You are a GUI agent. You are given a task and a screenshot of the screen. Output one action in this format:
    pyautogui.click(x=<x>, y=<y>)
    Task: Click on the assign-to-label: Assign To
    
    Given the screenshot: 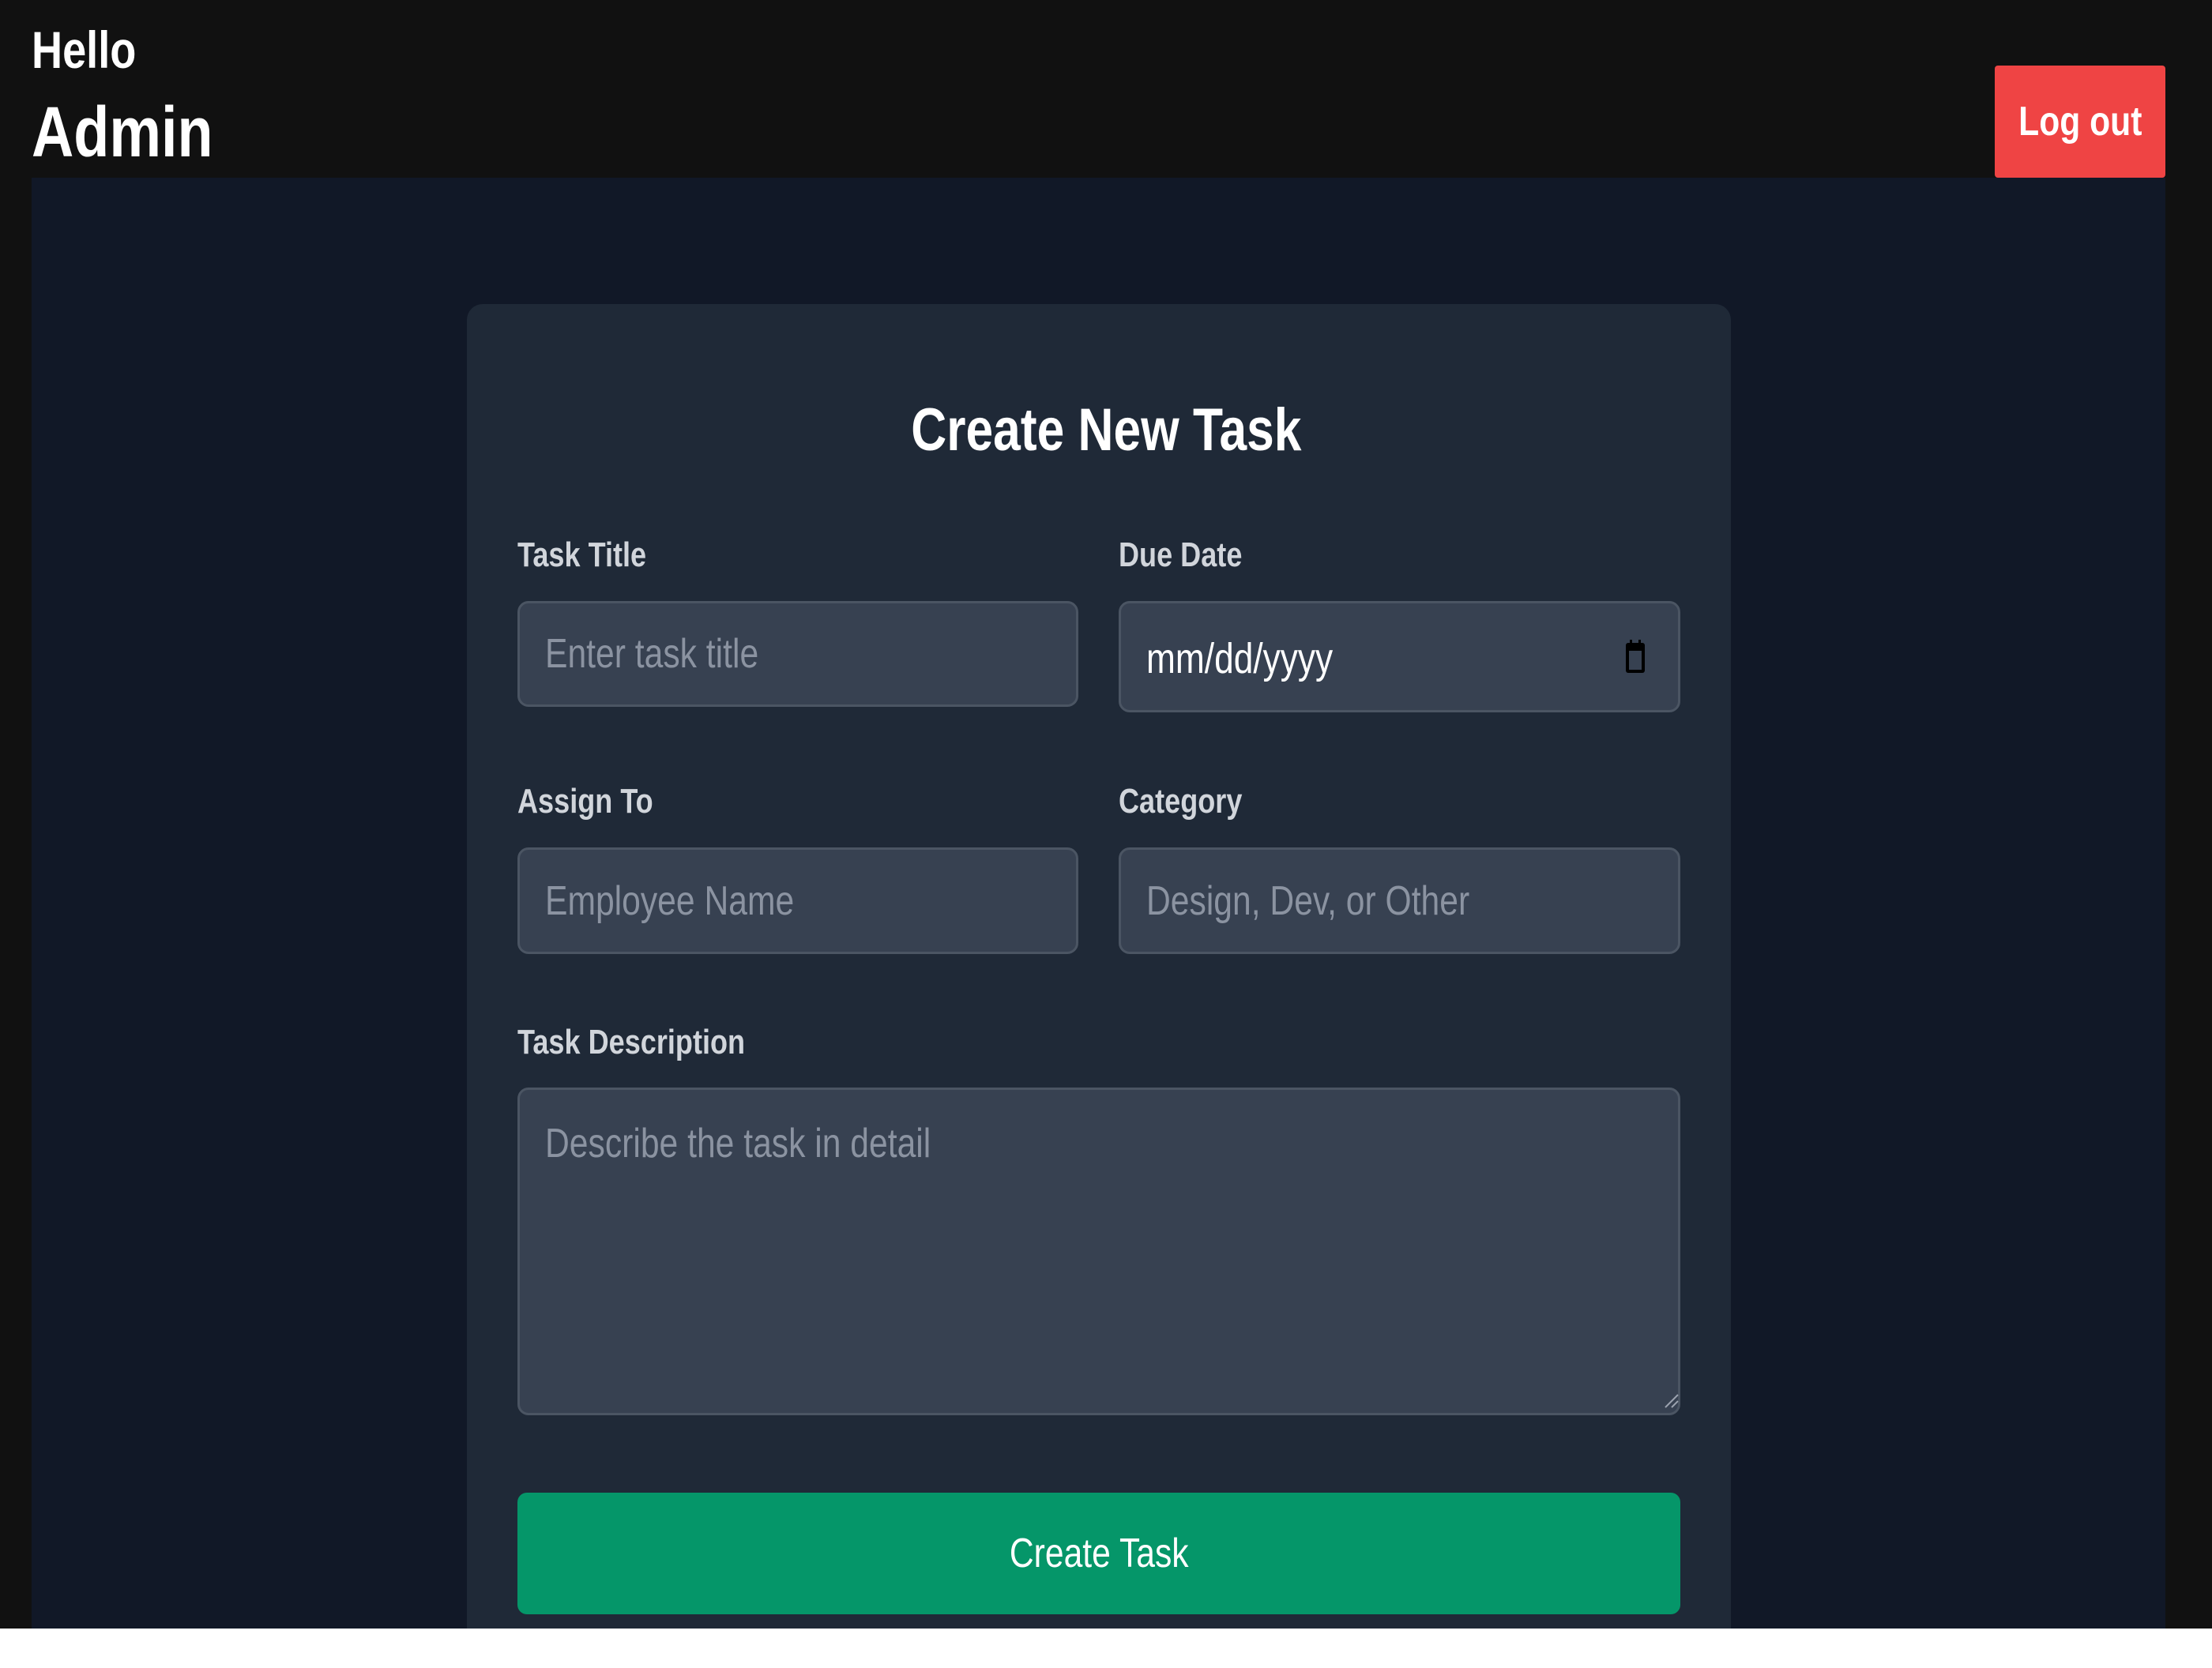 What is the action you would take?
    pyautogui.click(x=585, y=801)
    